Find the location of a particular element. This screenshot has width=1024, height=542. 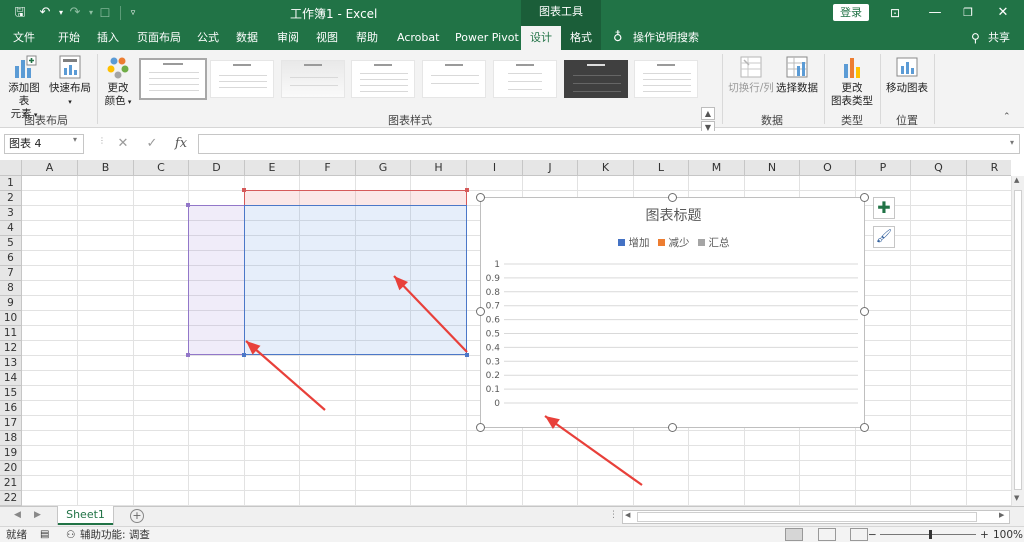

tab-format: 格式 is located at coordinates (581, 38).